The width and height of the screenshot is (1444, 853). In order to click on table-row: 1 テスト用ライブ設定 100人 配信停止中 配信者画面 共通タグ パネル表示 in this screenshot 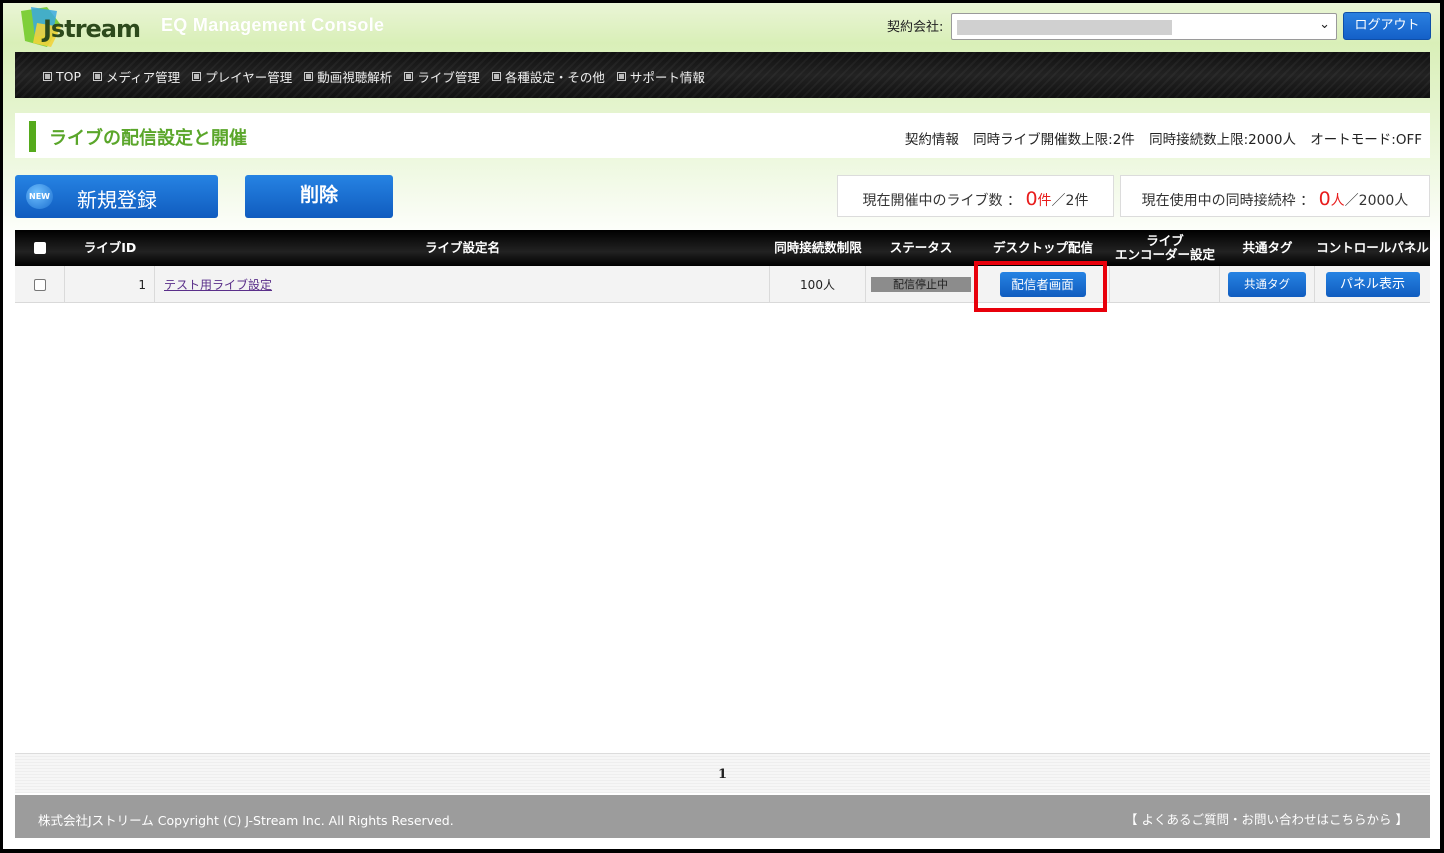, I will do `click(722, 284)`.